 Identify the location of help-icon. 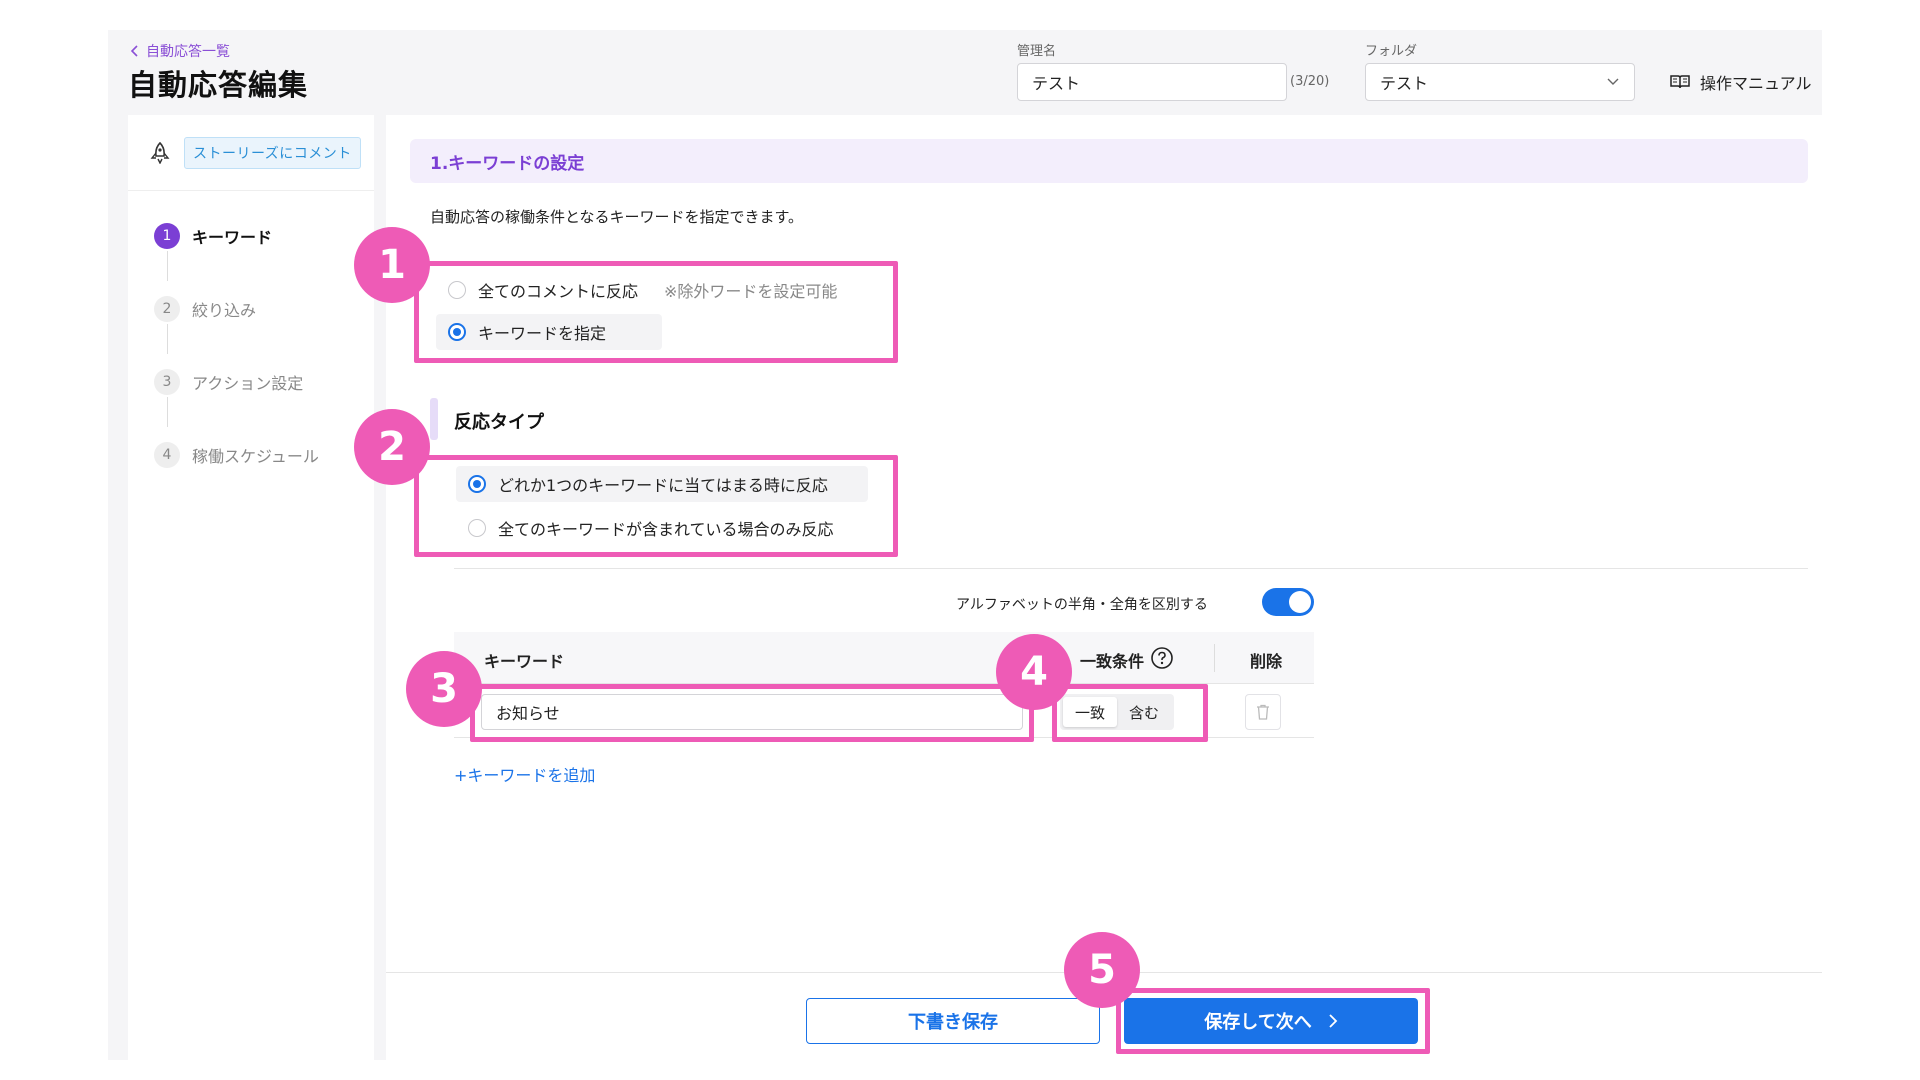
(1162, 658).